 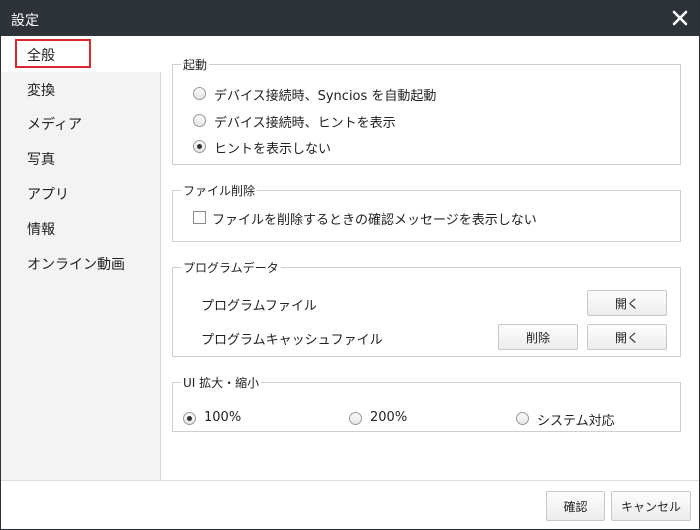 What do you see at coordinates (221, 383) in the screenshot?
I see `ui-scale-legend: UI 拡大・縮小` at bounding box center [221, 383].